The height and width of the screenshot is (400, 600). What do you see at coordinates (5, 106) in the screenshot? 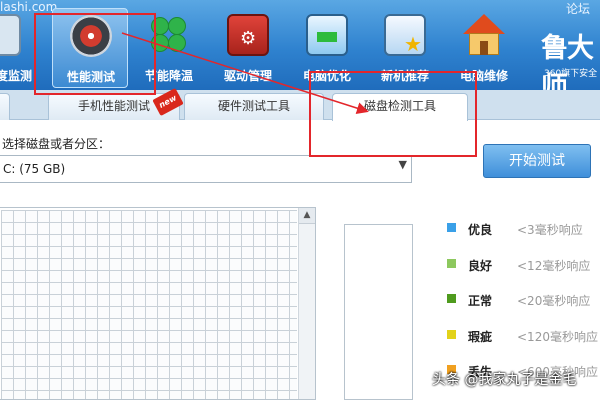
I see `tab-hidden-left` at bounding box center [5, 106].